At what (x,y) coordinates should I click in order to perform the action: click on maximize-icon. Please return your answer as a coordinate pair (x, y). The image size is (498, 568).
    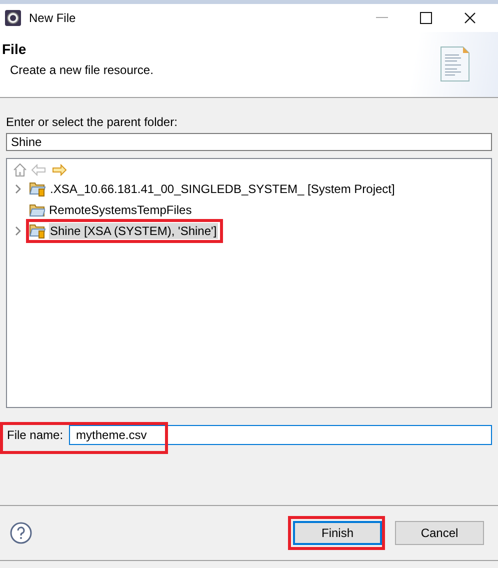
    Looking at the image, I should click on (426, 18).